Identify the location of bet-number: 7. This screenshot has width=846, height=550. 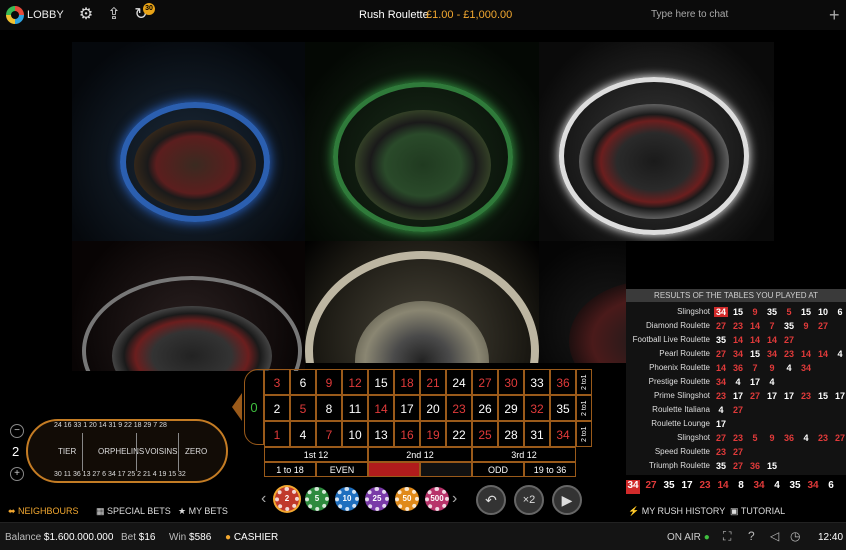
(329, 434).